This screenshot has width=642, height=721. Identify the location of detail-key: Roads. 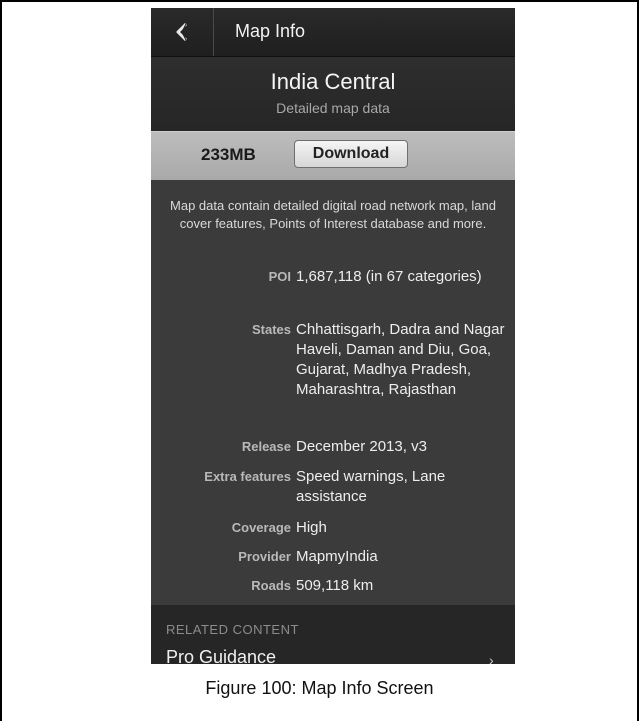
(271, 585).